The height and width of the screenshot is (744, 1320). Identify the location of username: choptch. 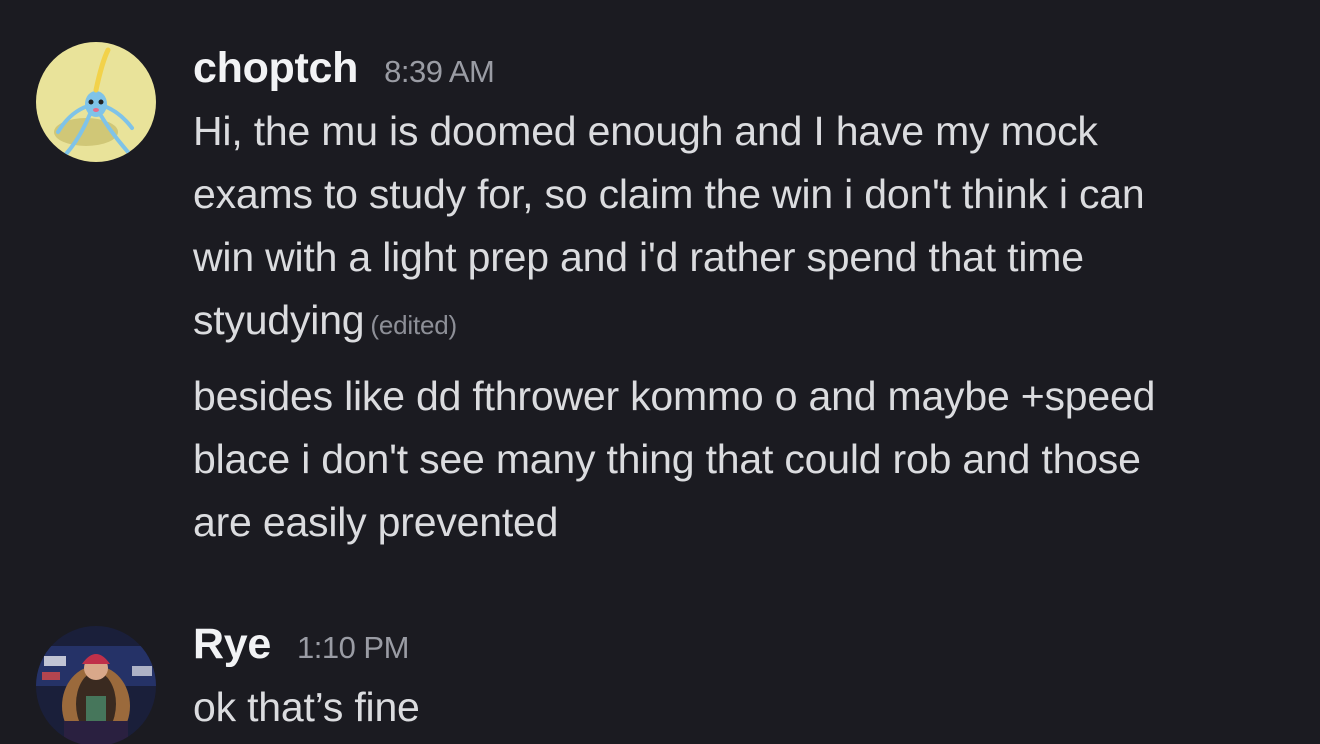
(275, 68).